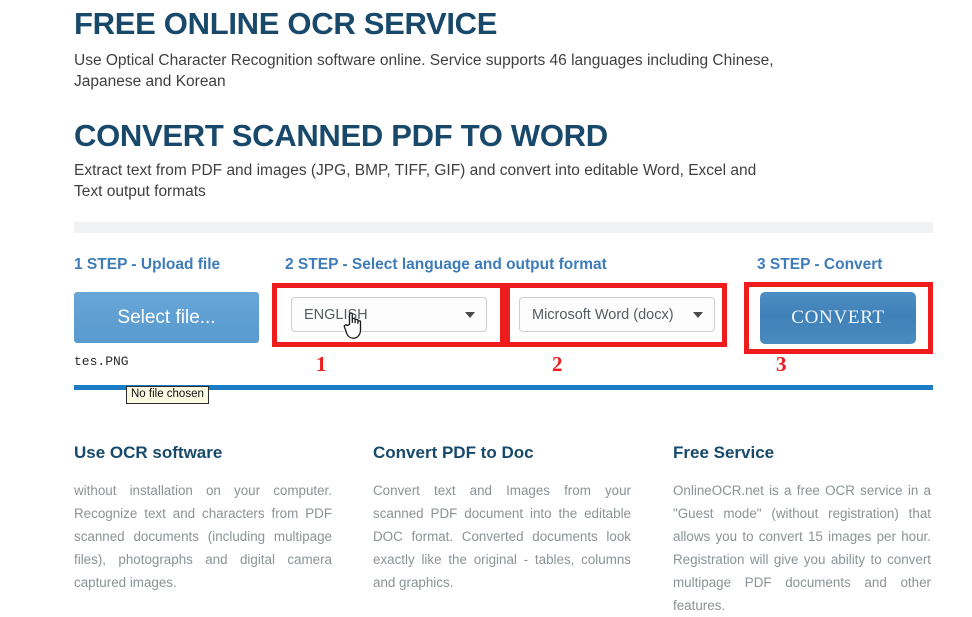 The image size is (972, 617). What do you see at coordinates (148, 452) in the screenshot?
I see `info-column-heading: Use OCR software` at bounding box center [148, 452].